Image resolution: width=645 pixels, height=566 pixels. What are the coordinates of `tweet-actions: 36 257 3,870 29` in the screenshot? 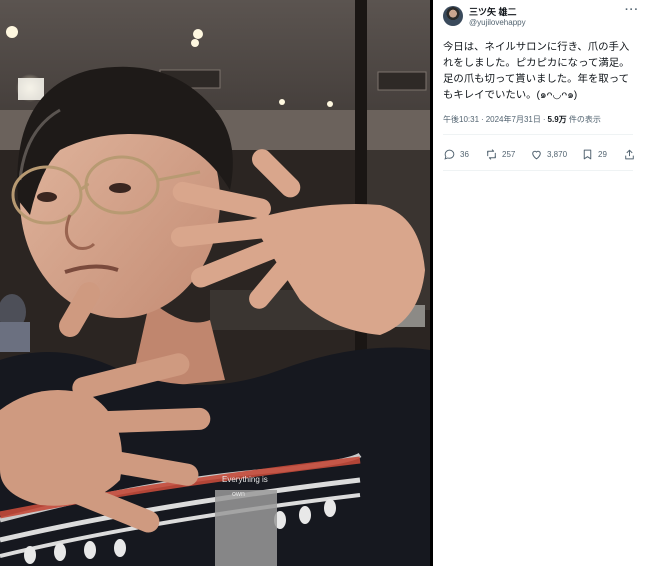 It's located at (540, 154).